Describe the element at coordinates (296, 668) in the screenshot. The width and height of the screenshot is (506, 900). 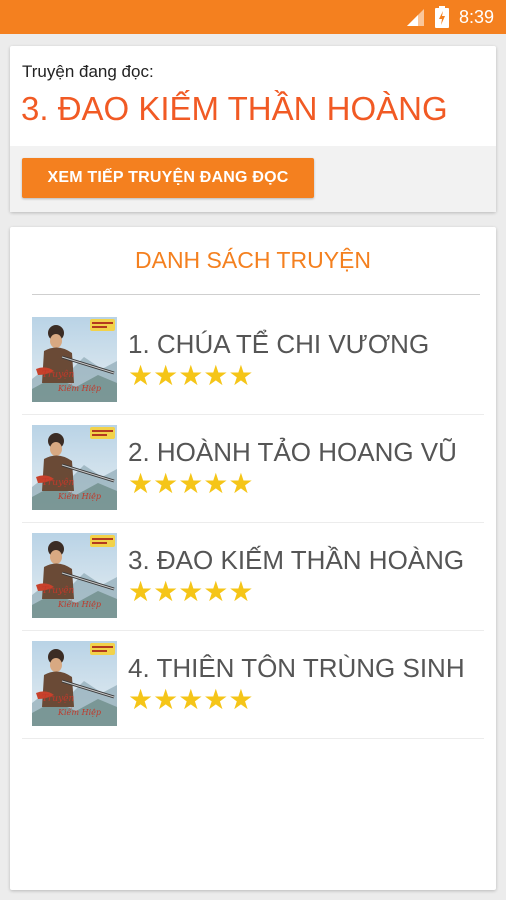
I see `story-title: 4. THIÊN TÔN TRÙNG SINH` at that location.